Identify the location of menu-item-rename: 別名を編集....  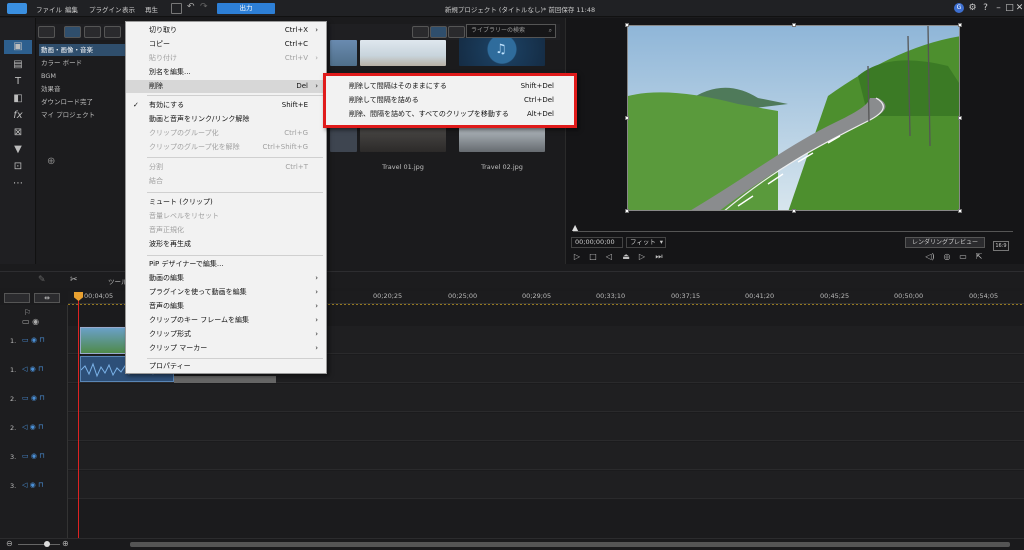
(226, 72).